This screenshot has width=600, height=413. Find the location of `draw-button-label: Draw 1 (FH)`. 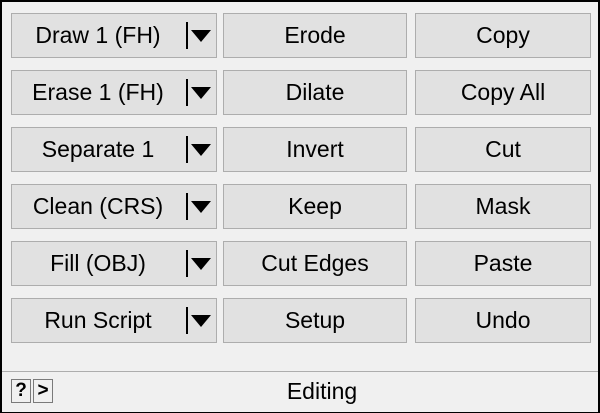

draw-button-label: Draw 1 (FH) is located at coordinates (98, 35).